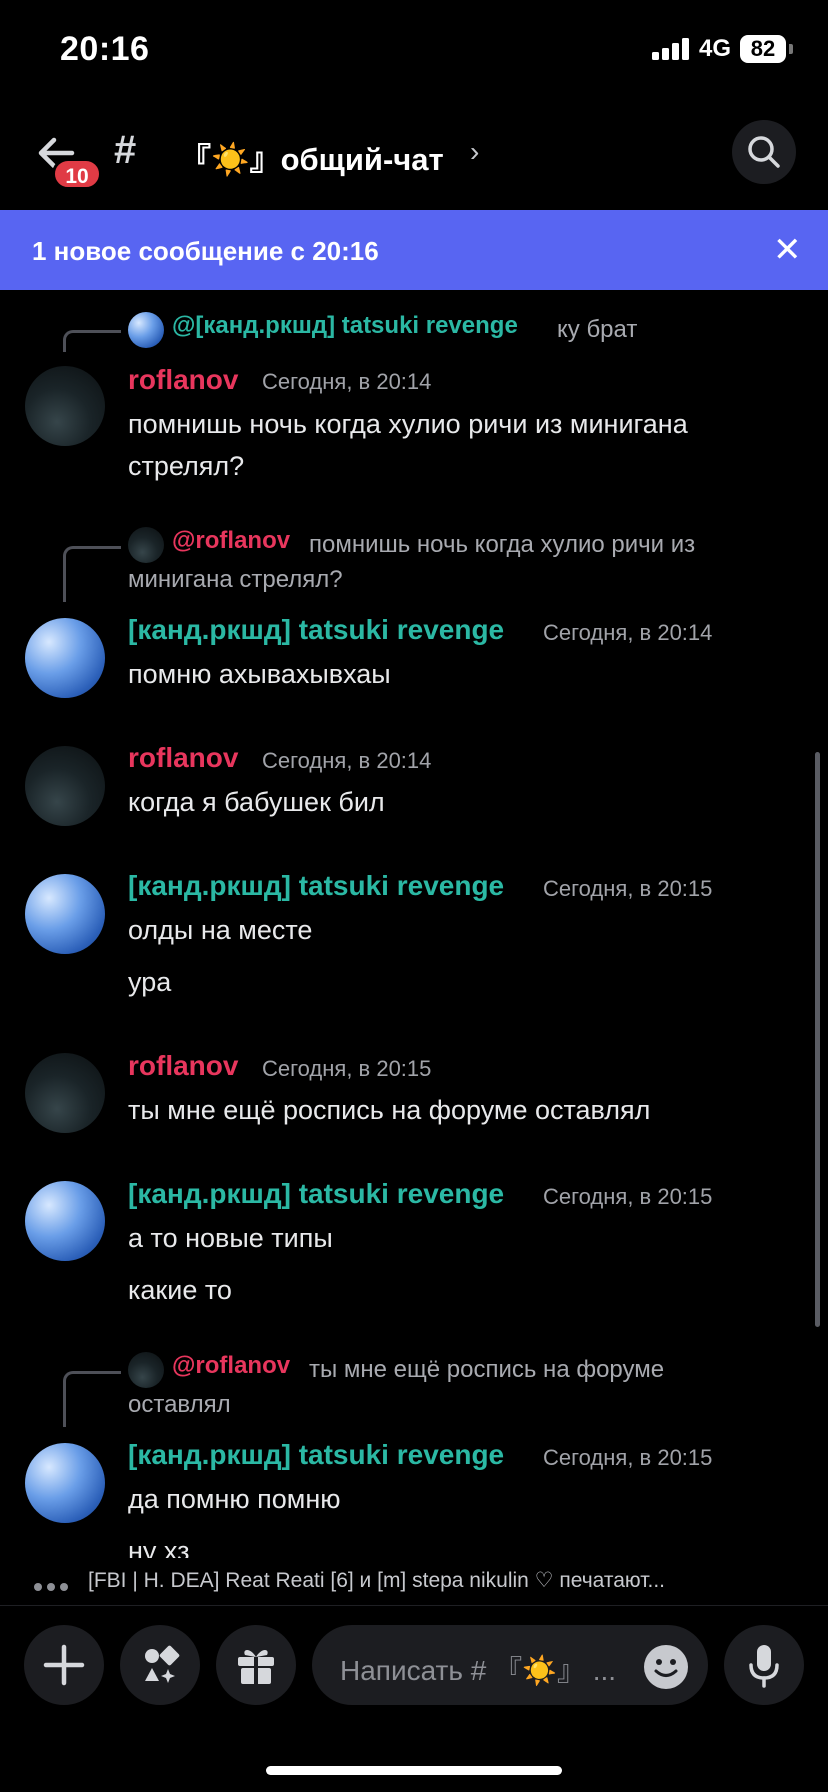  I want to click on message-text: ты мне ещё роспись на форуме оставлял, so click(389, 1110).